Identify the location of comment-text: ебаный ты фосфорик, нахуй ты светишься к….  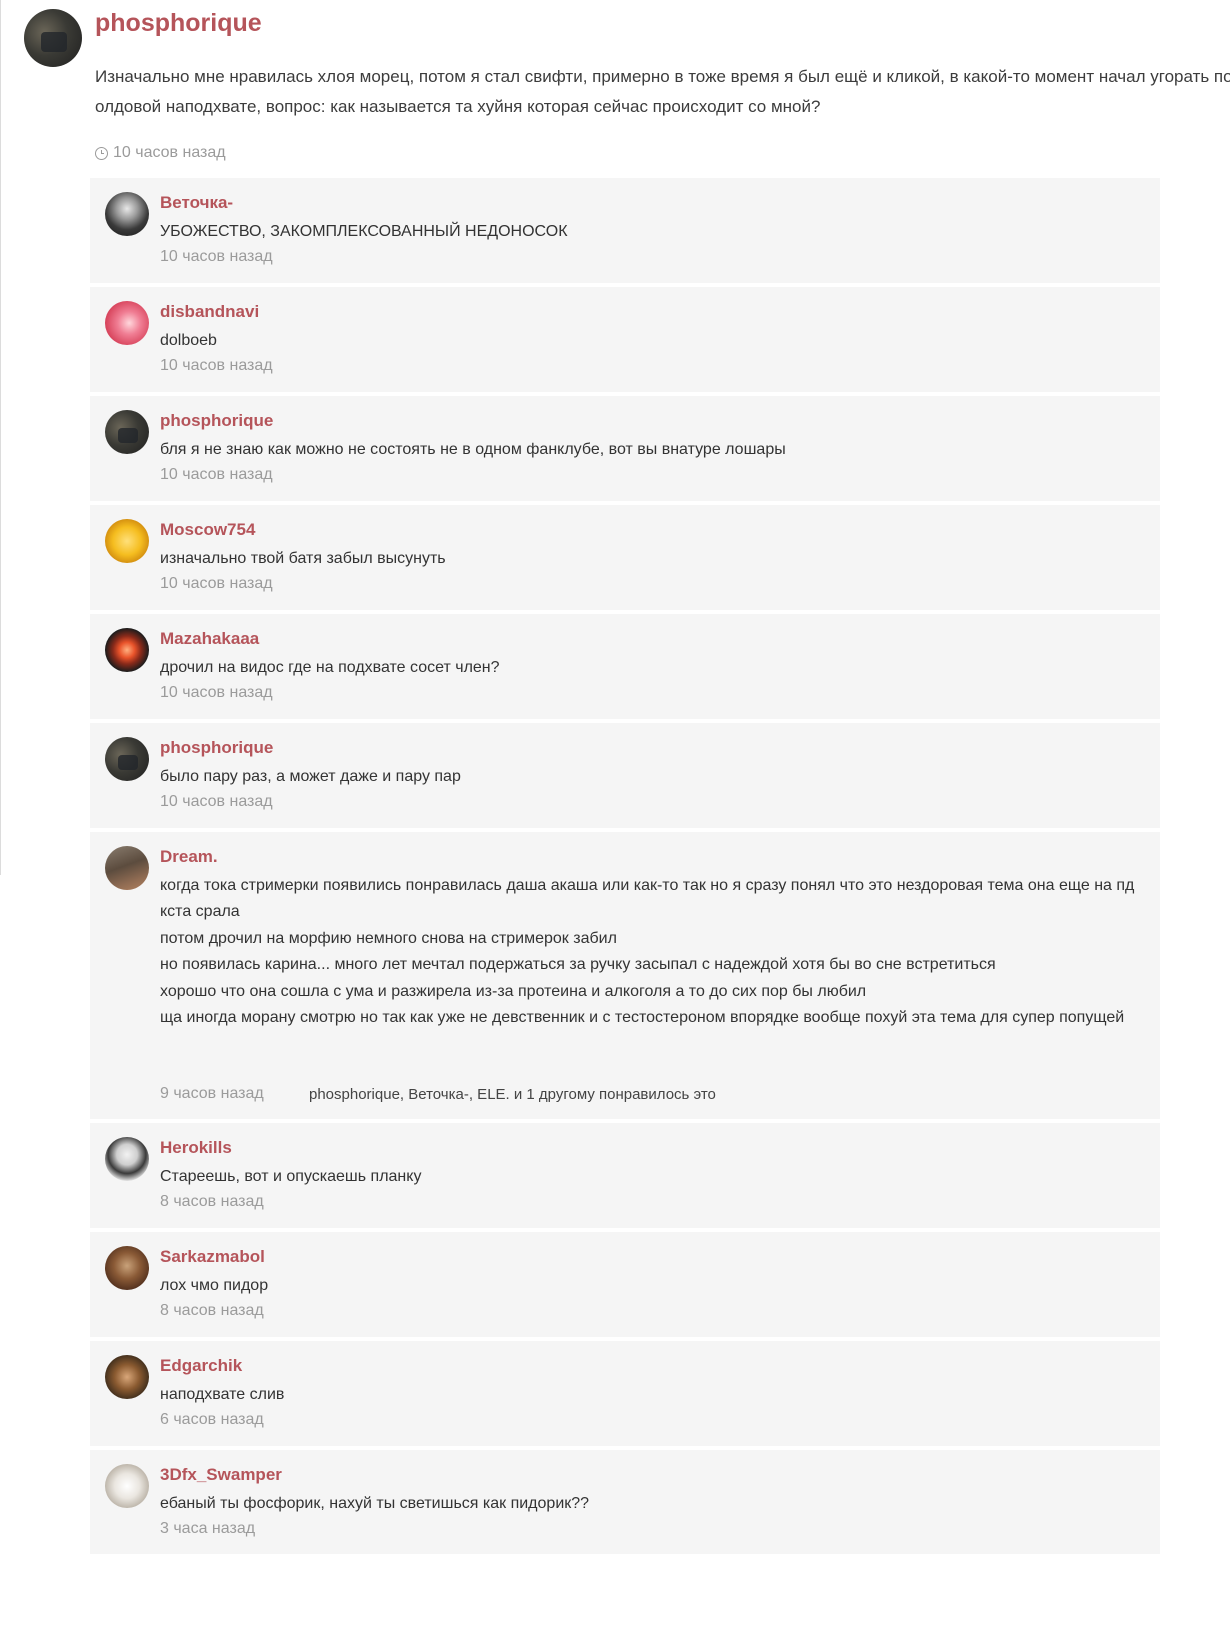
(375, 1503).